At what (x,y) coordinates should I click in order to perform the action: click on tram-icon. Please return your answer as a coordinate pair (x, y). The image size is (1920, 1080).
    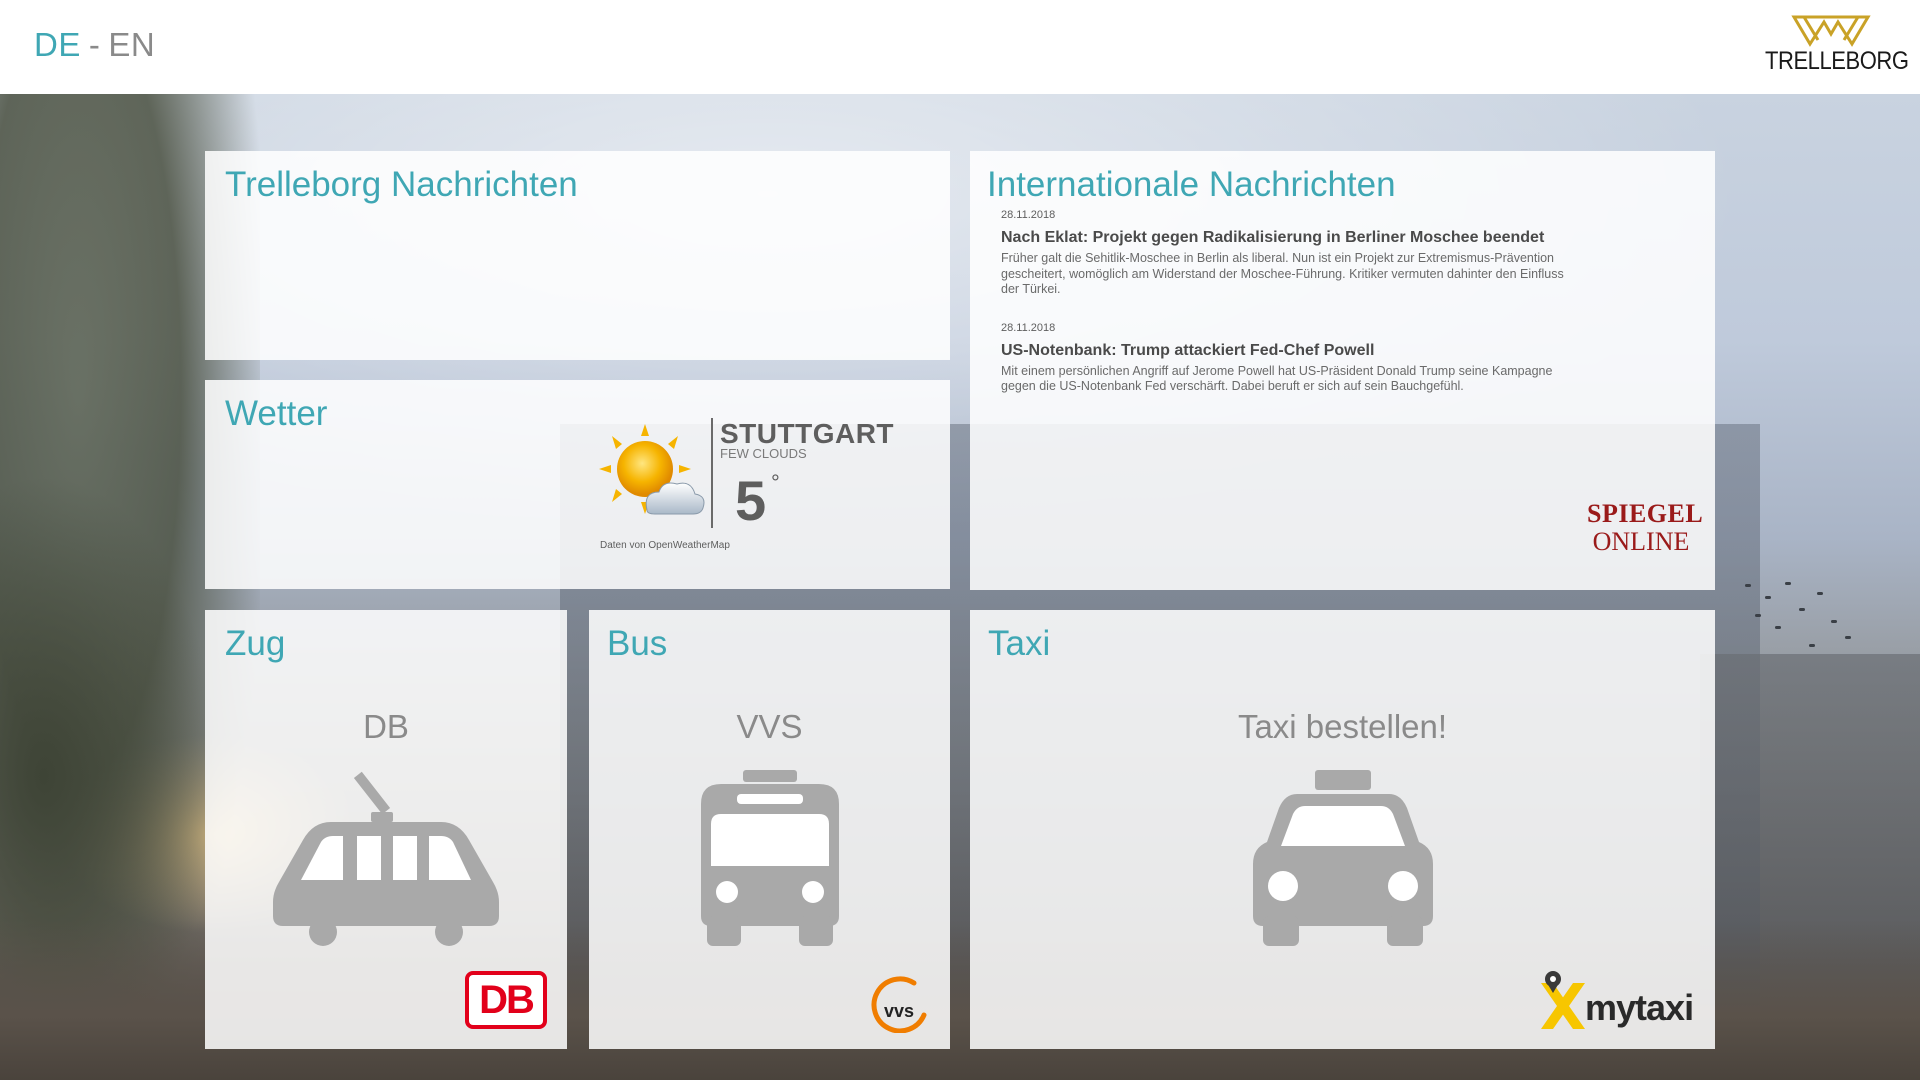
    Looking at the image, I should click on (386, 858).